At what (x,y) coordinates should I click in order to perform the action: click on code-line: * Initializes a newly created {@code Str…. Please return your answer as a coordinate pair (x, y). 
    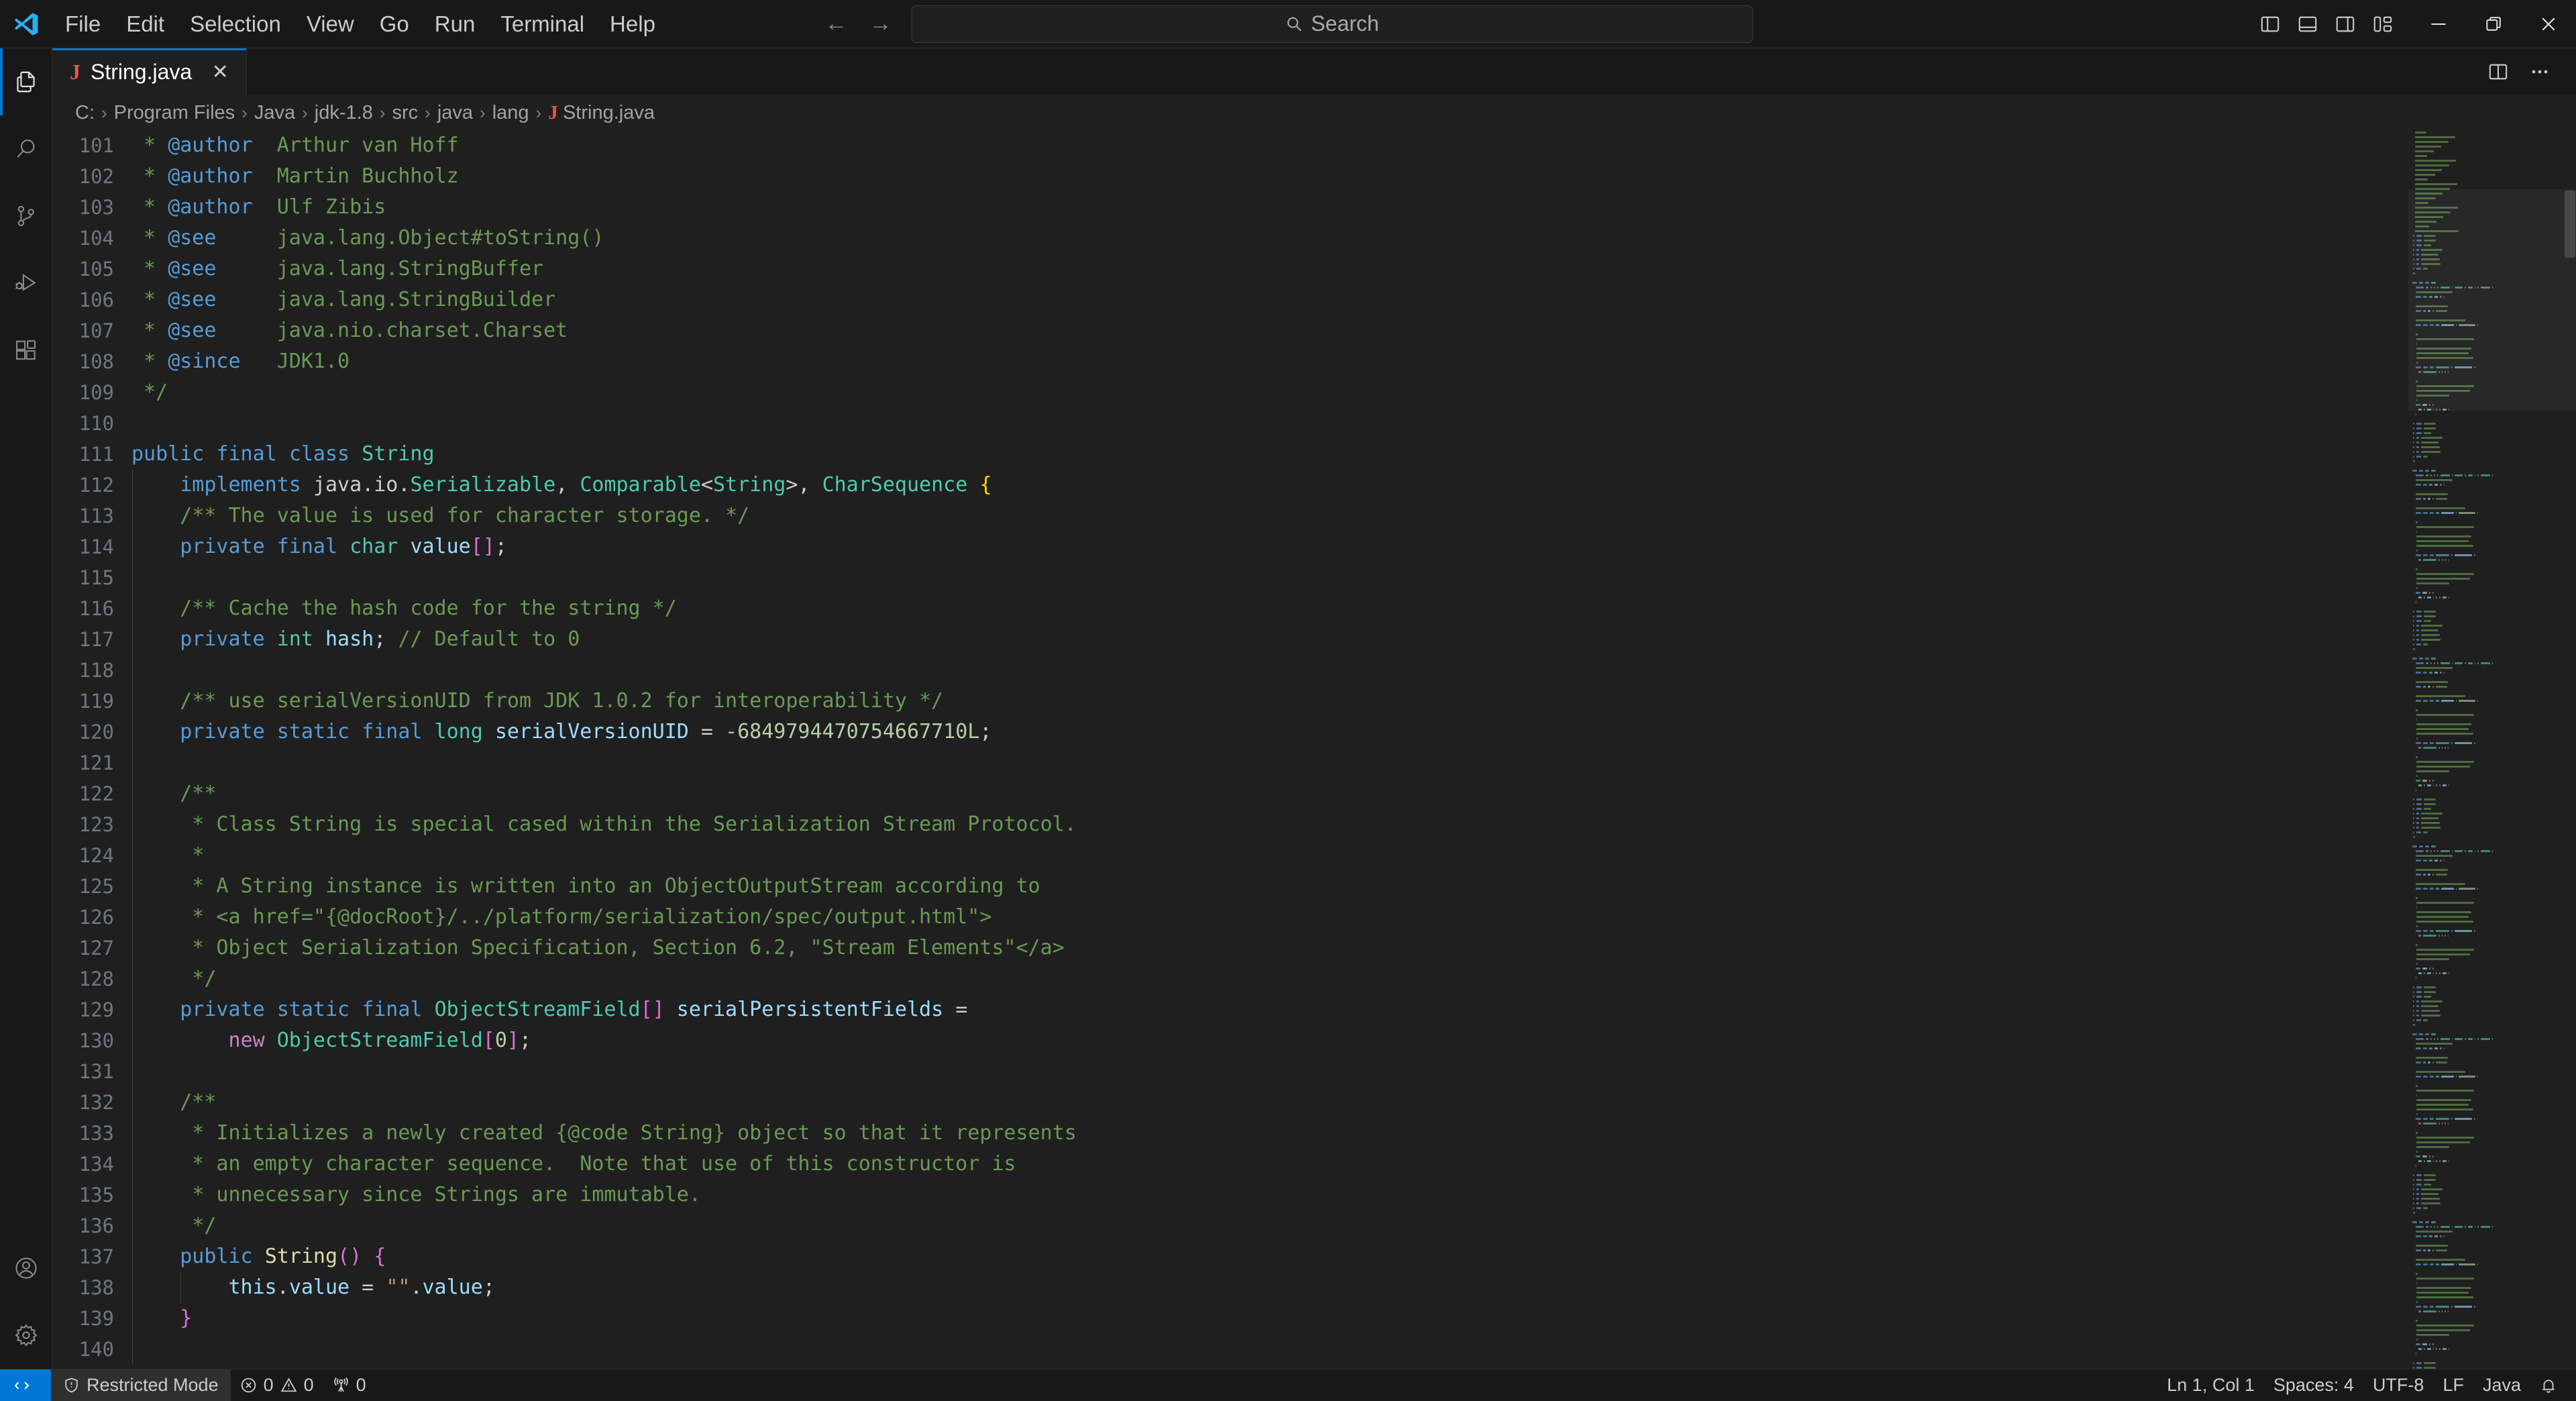
    Looking at the image, I should click on (1269, 1133).